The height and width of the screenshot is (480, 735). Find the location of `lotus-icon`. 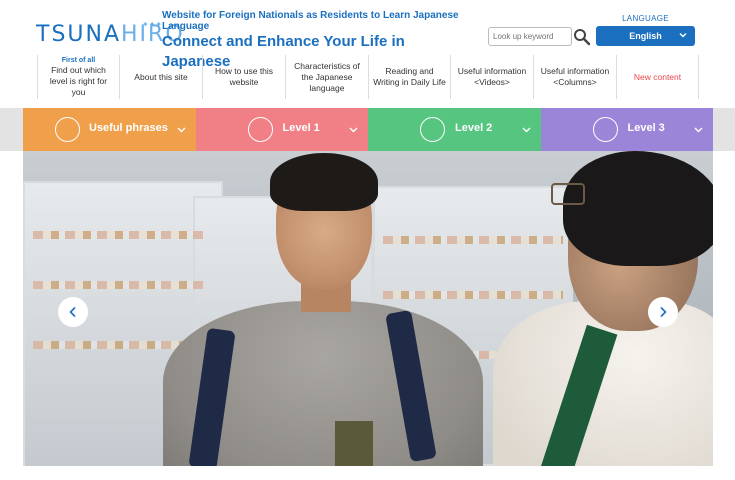

lotus-icon is located at coordinates (605, 129).